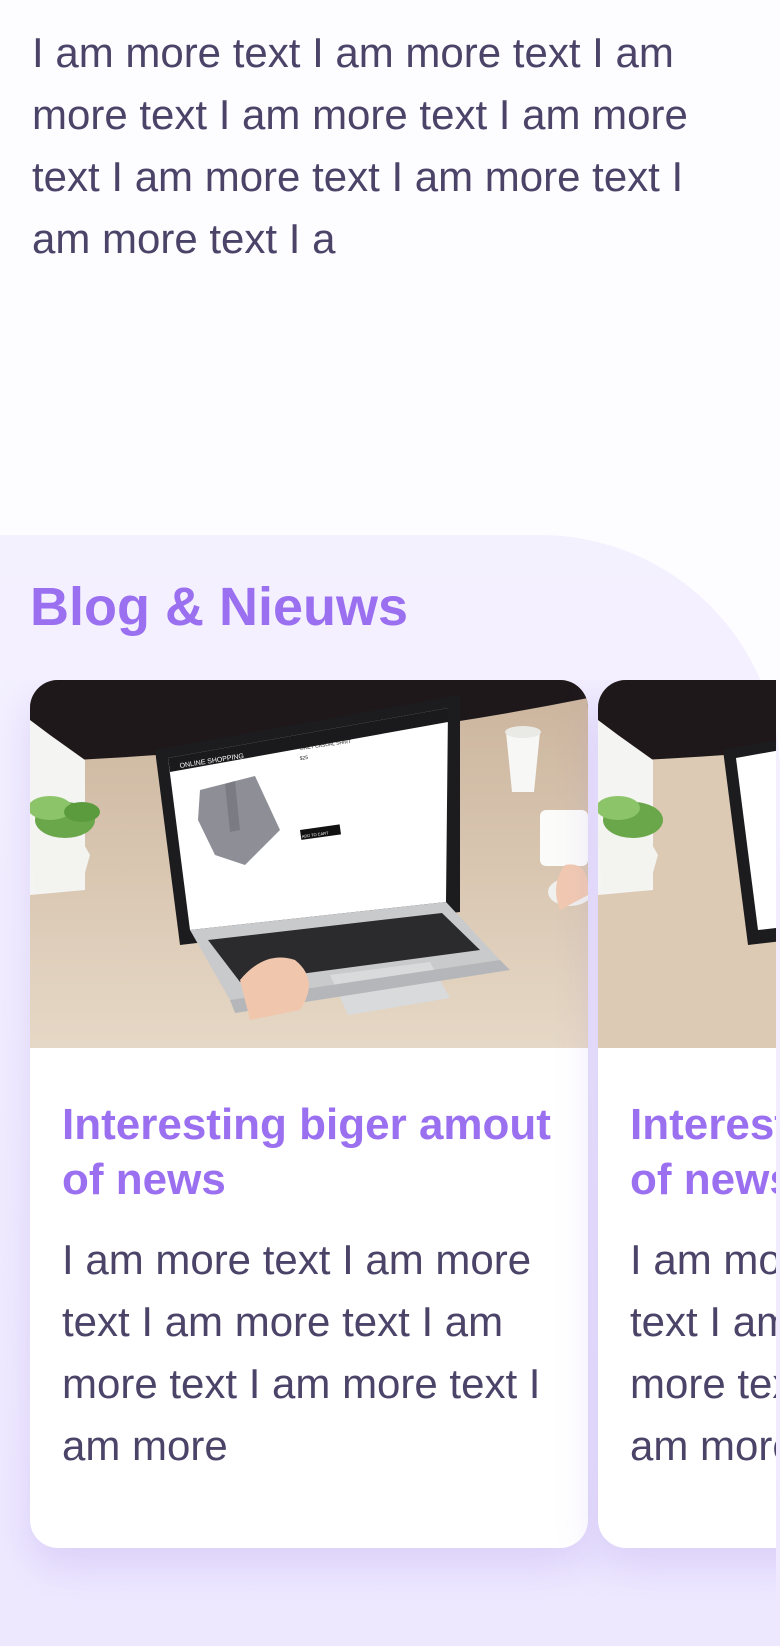 This screenshot has height=1646, width=780. Describe the element at coordinates (219, 607) in the screenshot. I see `blog-heading: Blog & Nieuws` at that location.